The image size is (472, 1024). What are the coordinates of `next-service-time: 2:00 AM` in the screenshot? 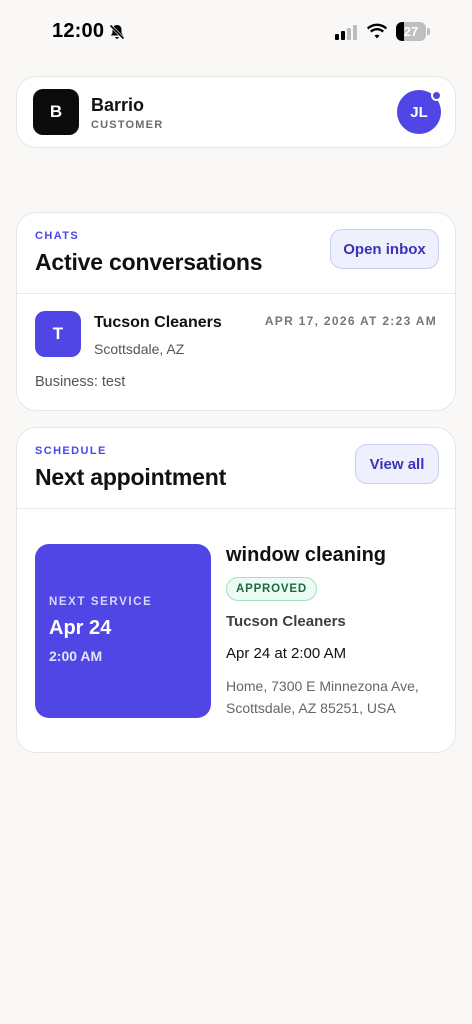 It's located at (76, 656).